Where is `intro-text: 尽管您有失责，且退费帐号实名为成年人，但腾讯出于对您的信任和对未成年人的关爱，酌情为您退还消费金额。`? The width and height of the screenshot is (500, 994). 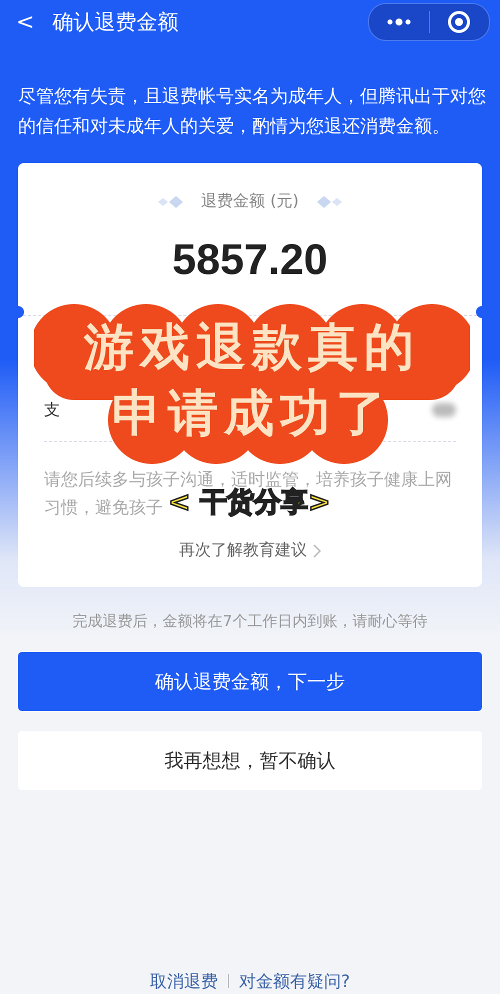
intro-text: 尽管您有失责，且退费帐号实名为成年人，但腾讯出于对您的信任和对未成年人的关爱，酌情为您退还消费金额。 is located at coordinates (252, 112).